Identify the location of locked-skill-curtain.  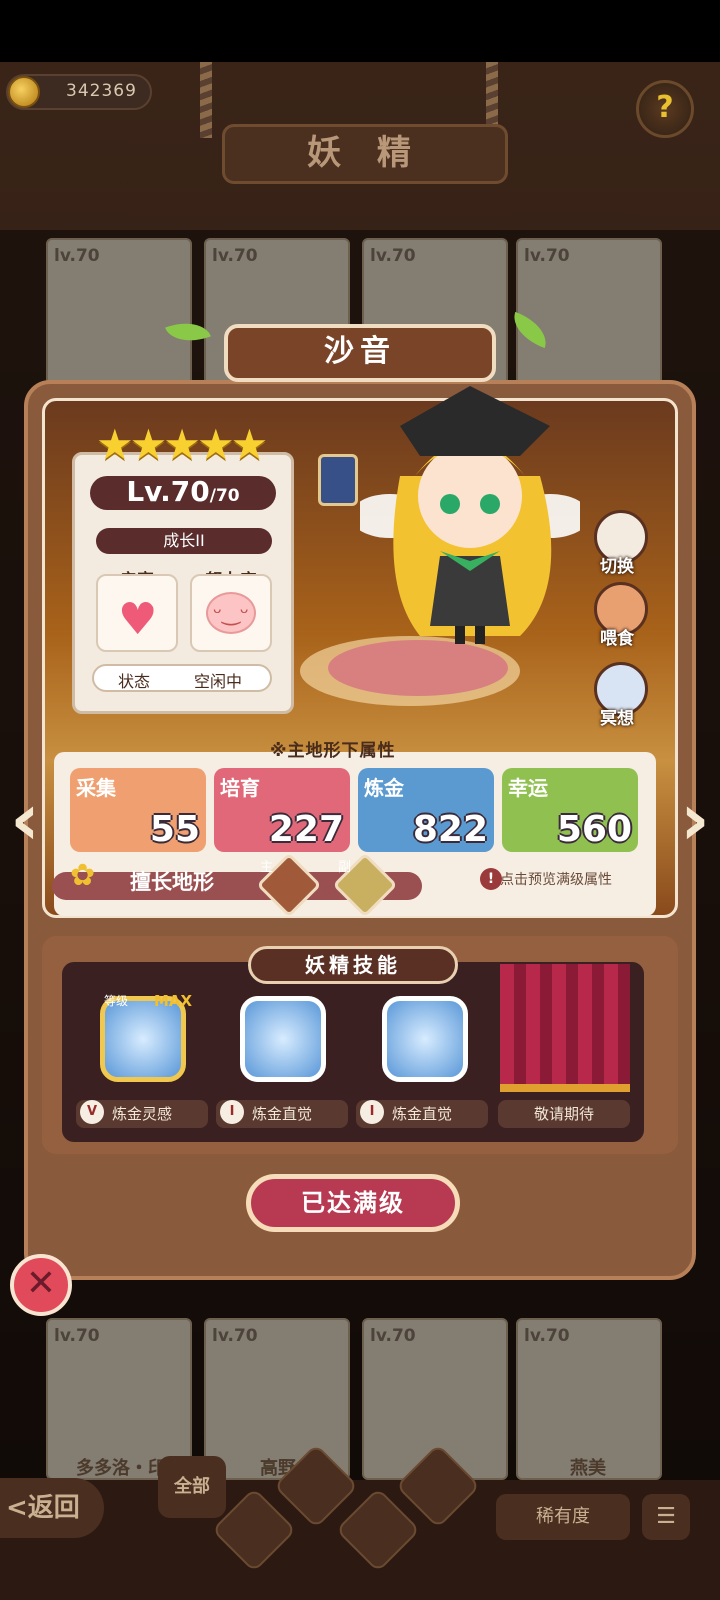
(565, 1028).